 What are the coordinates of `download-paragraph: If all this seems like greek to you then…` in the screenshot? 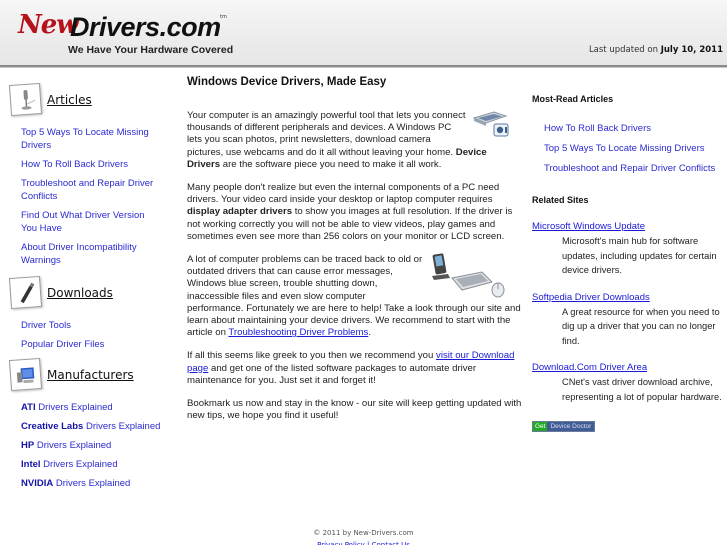 It's located at (354, 368).